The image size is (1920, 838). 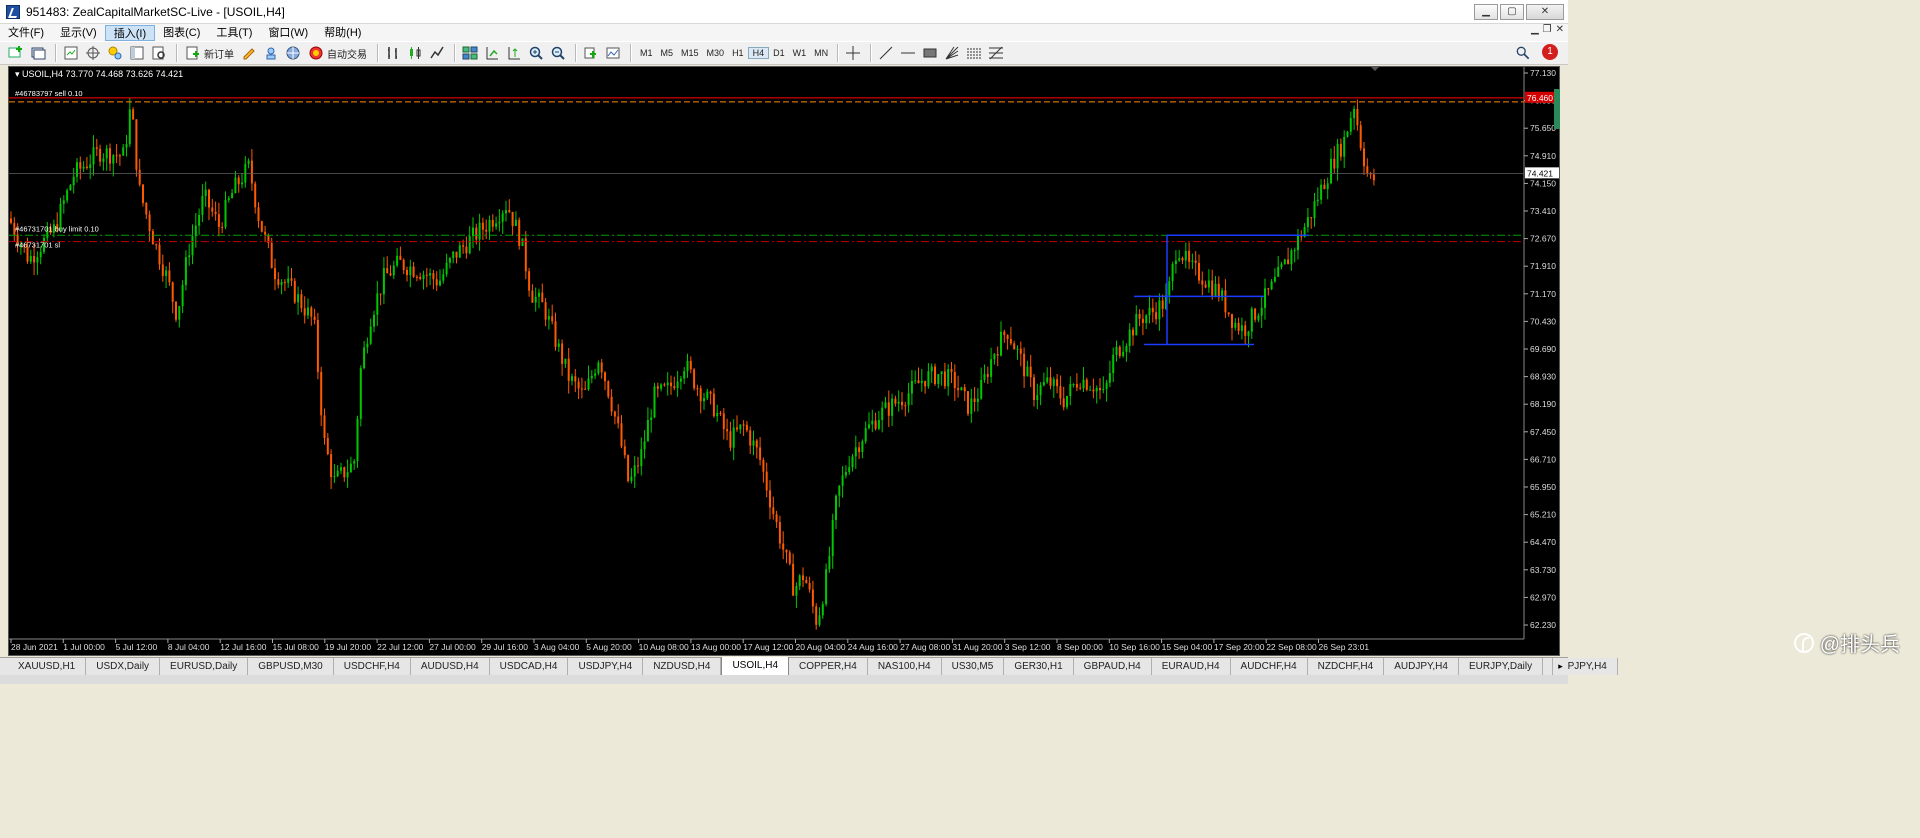 I want to click on time-tick-label: 27 Aug 08:00, so click(x=925, y=647).